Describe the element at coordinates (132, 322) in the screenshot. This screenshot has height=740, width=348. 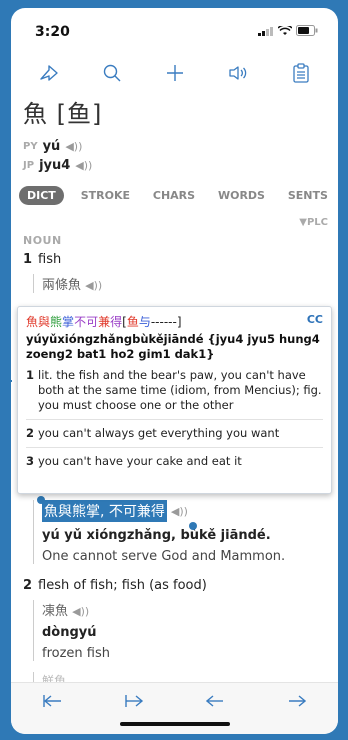
I see `popup-char: 鱼` at that location.